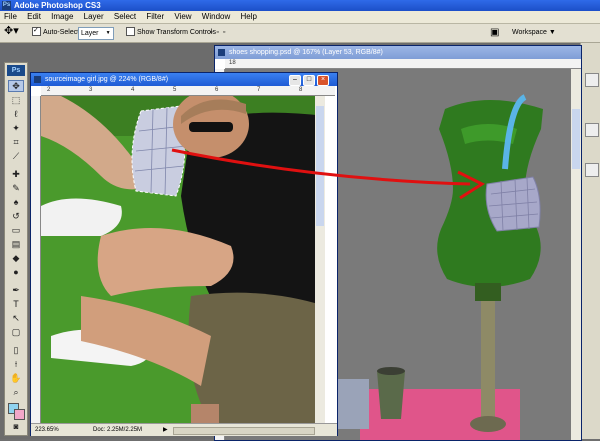 The height and width of the screenshot is (441, 600). What do you see at coordinates (16, 318) in the screenshot?
I see `path-selection-icon: ↖` at bounding box center [16, 318].